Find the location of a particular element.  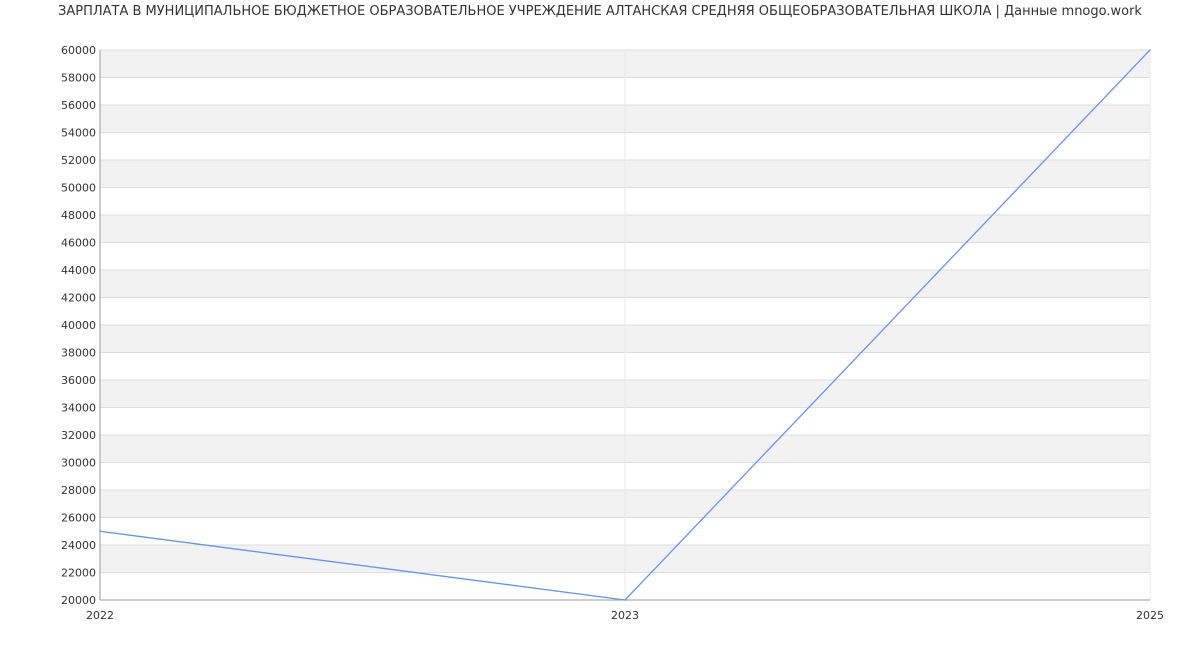

y-tick-label: 28000 is located at coordinates (78, 490).